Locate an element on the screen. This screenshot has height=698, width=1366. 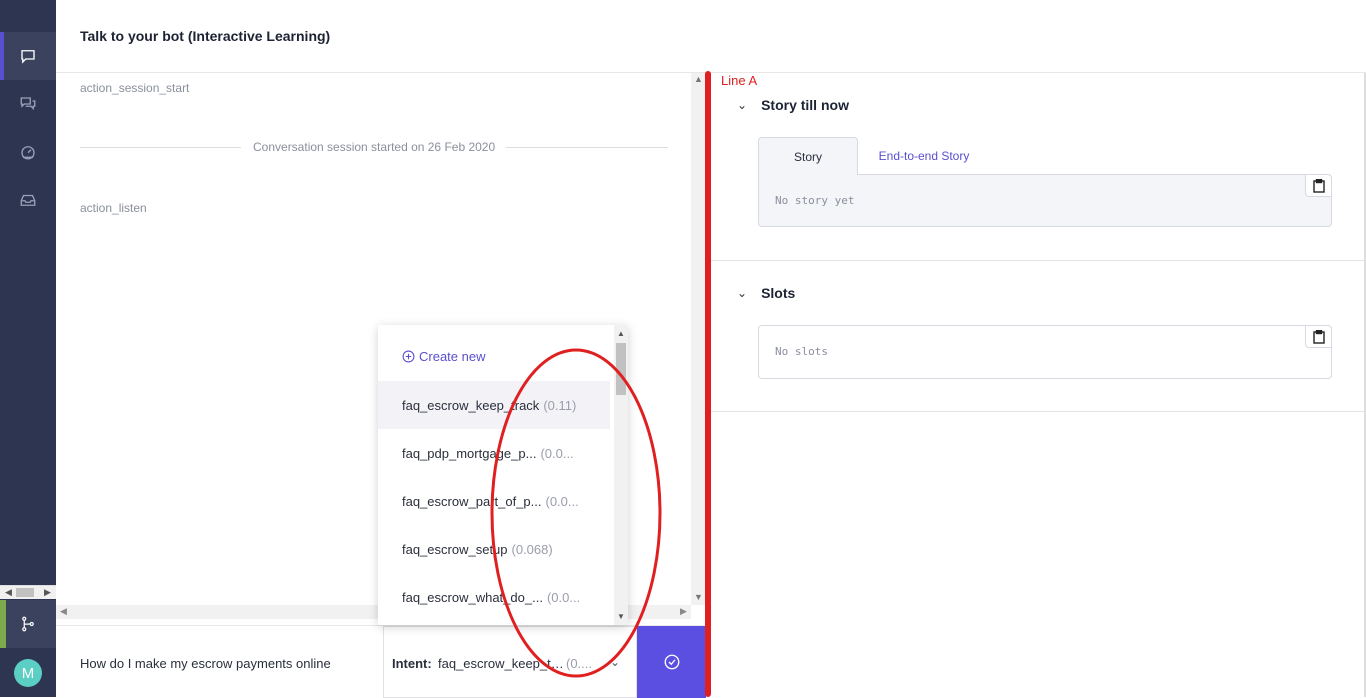
story-content: No story yet is located at coordinates (815, 200).